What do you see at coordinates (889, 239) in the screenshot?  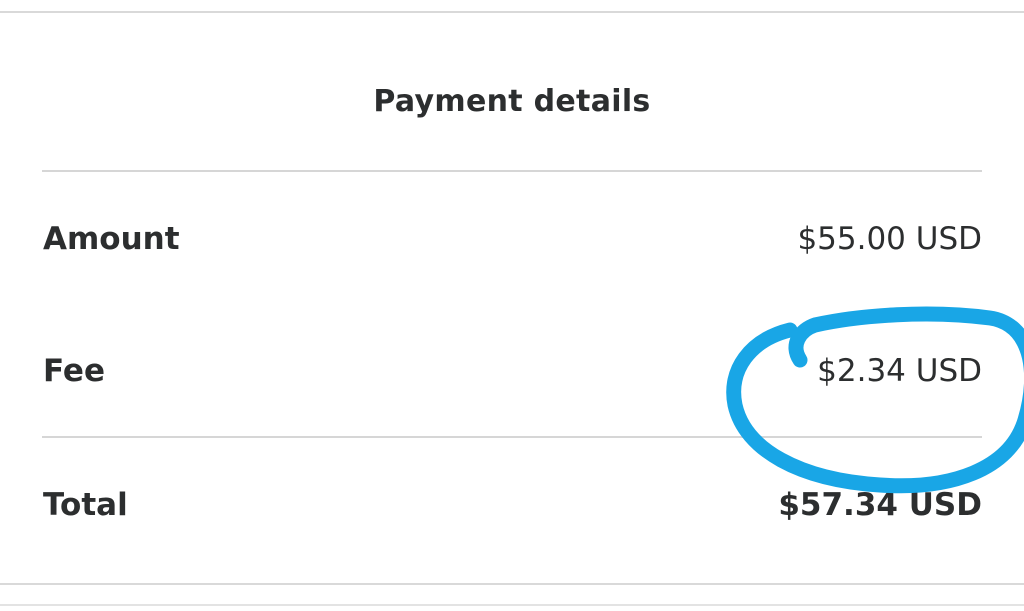 I see `amount-value: $55.00 USD` at bounding box center [889, 239].